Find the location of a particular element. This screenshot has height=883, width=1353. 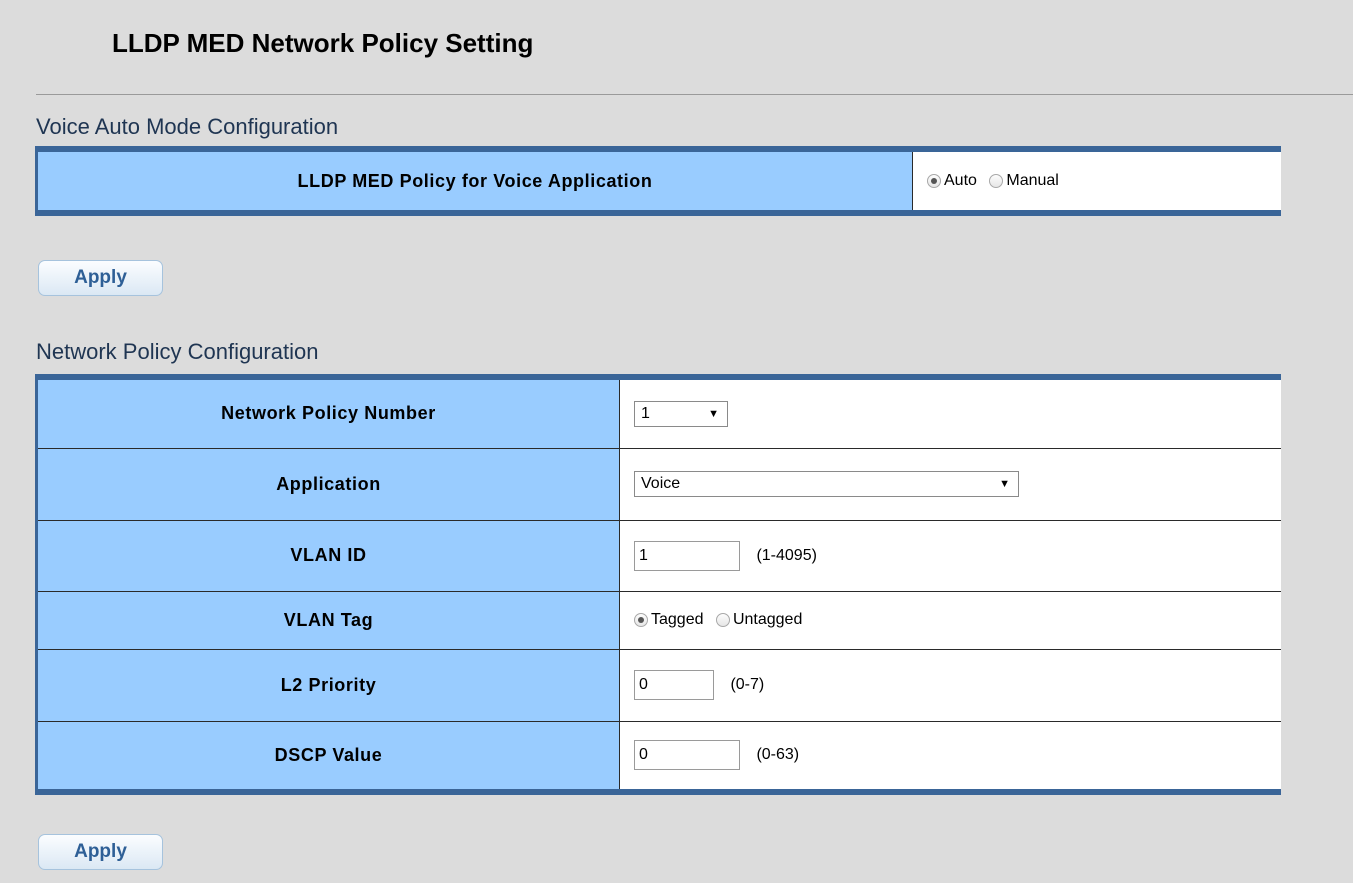

auto-radio is located at coordinates (934, 180).